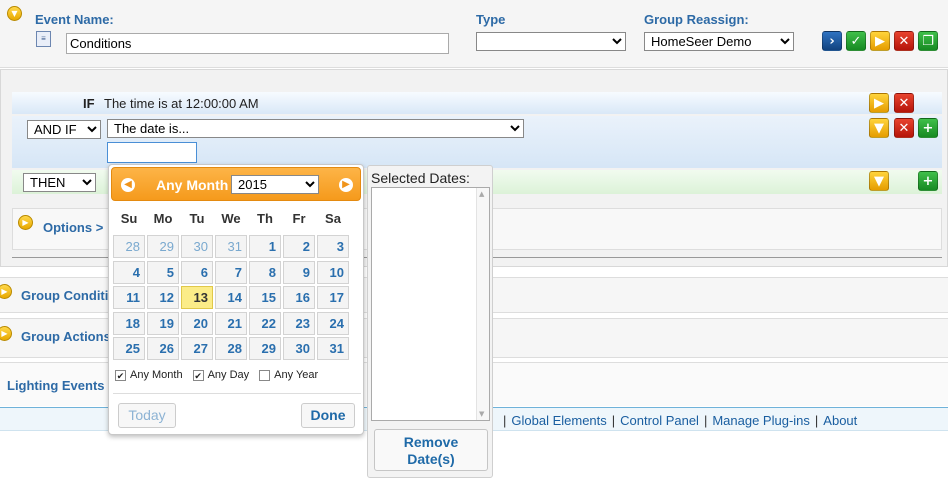 The height and width of the screenshot is (480, 948). I want to click on selected-dates-panel: Selected Dates: ▲ ▼ Remove Date(s), so click(430, 321).